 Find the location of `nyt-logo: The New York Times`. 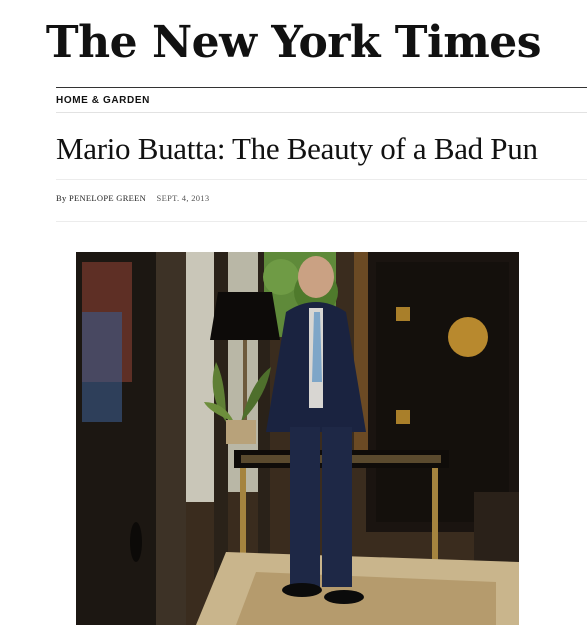

nyt-logo: The New York Times is located at coordinates (294, 43).